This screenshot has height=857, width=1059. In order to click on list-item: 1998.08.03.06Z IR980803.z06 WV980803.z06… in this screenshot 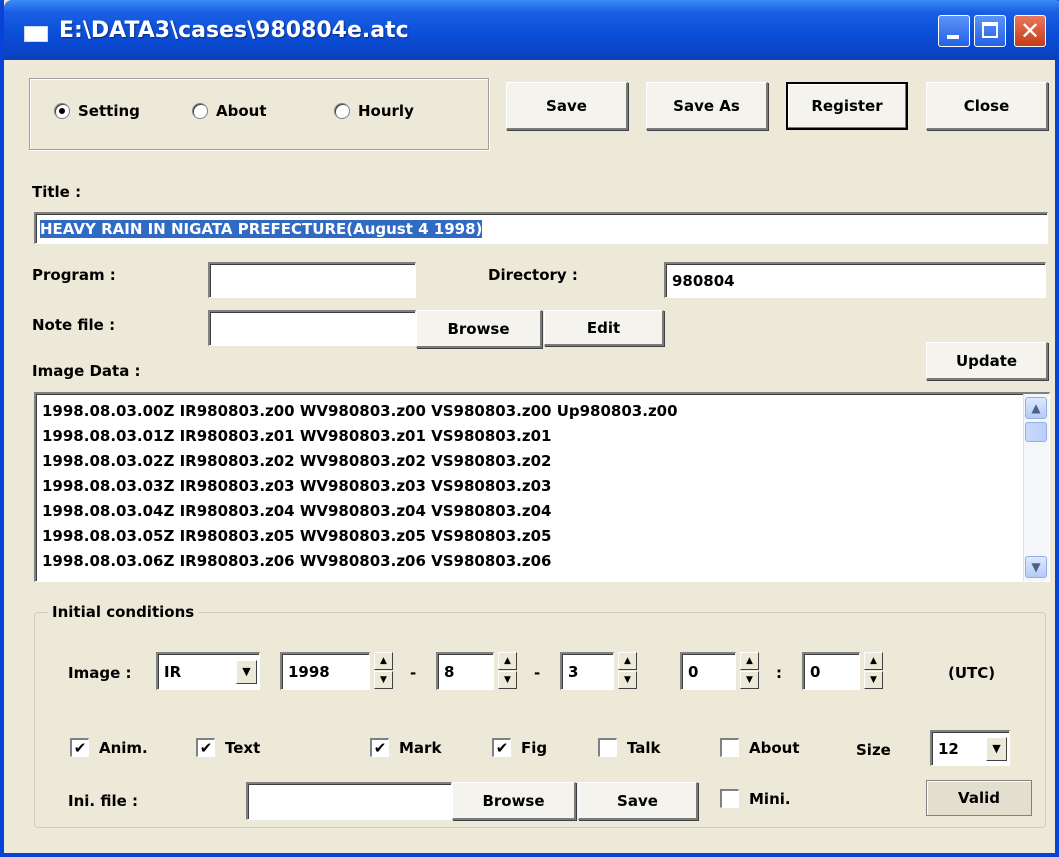, I will do `click(542, 561)`.